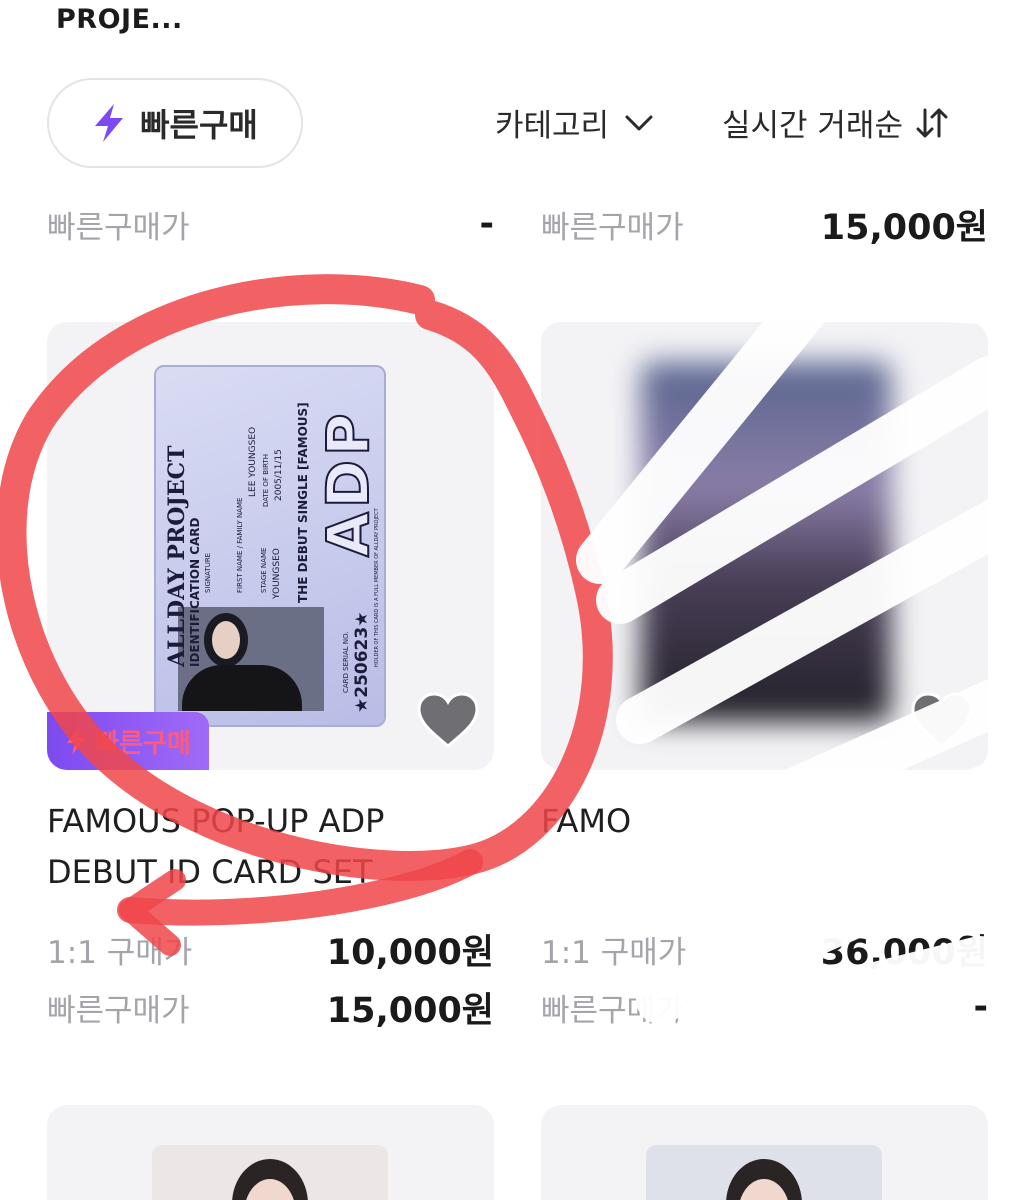 The width and height of the screenshot is (1035, 1200). I want to click on blurred-photo, so click(766, 542).